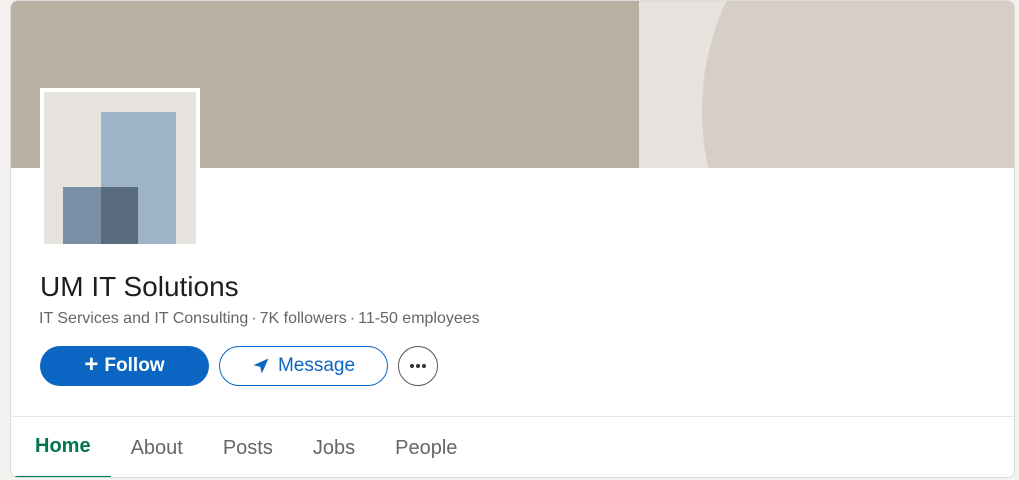  Describe the element at coordinates (157, 447) in the screenshot. I see `tab-about: About` at that location.